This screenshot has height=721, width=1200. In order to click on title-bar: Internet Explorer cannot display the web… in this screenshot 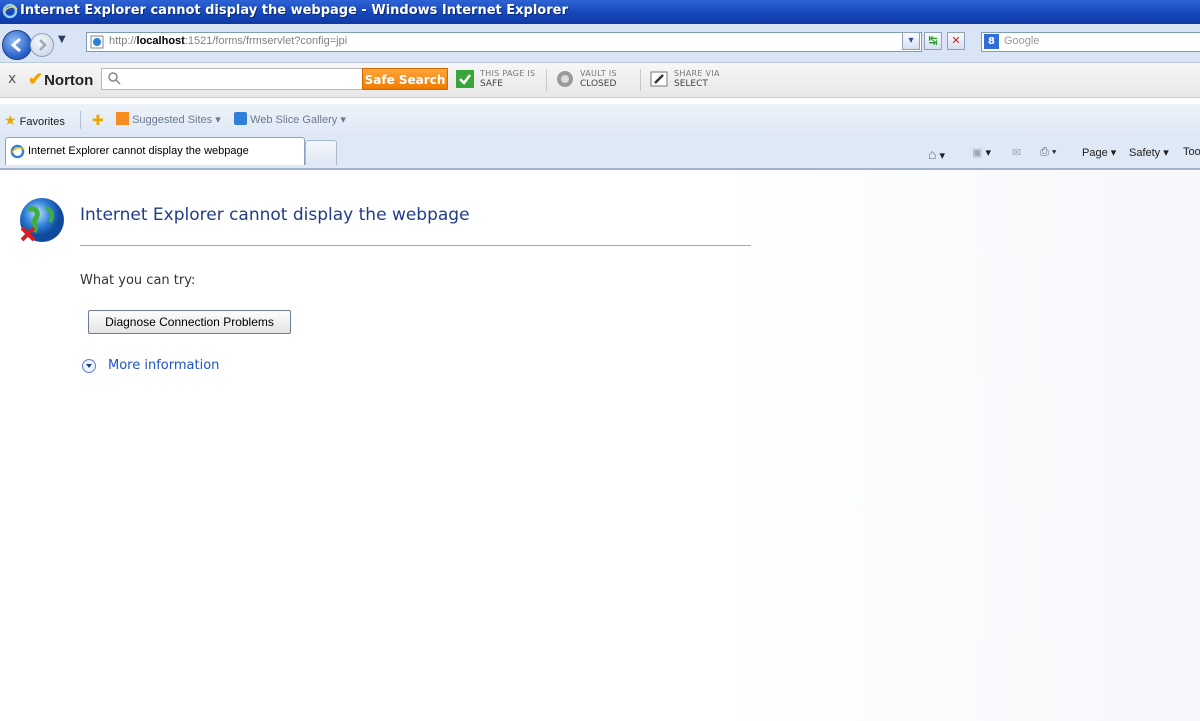, I will do `click(600, 12)`.